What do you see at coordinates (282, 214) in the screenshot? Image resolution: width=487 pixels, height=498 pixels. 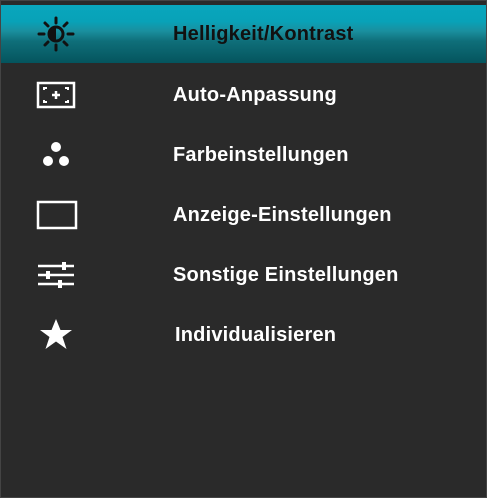 I see `menu-item-label: Anzeige-Einstellungen` at bounding box center [282, 214].